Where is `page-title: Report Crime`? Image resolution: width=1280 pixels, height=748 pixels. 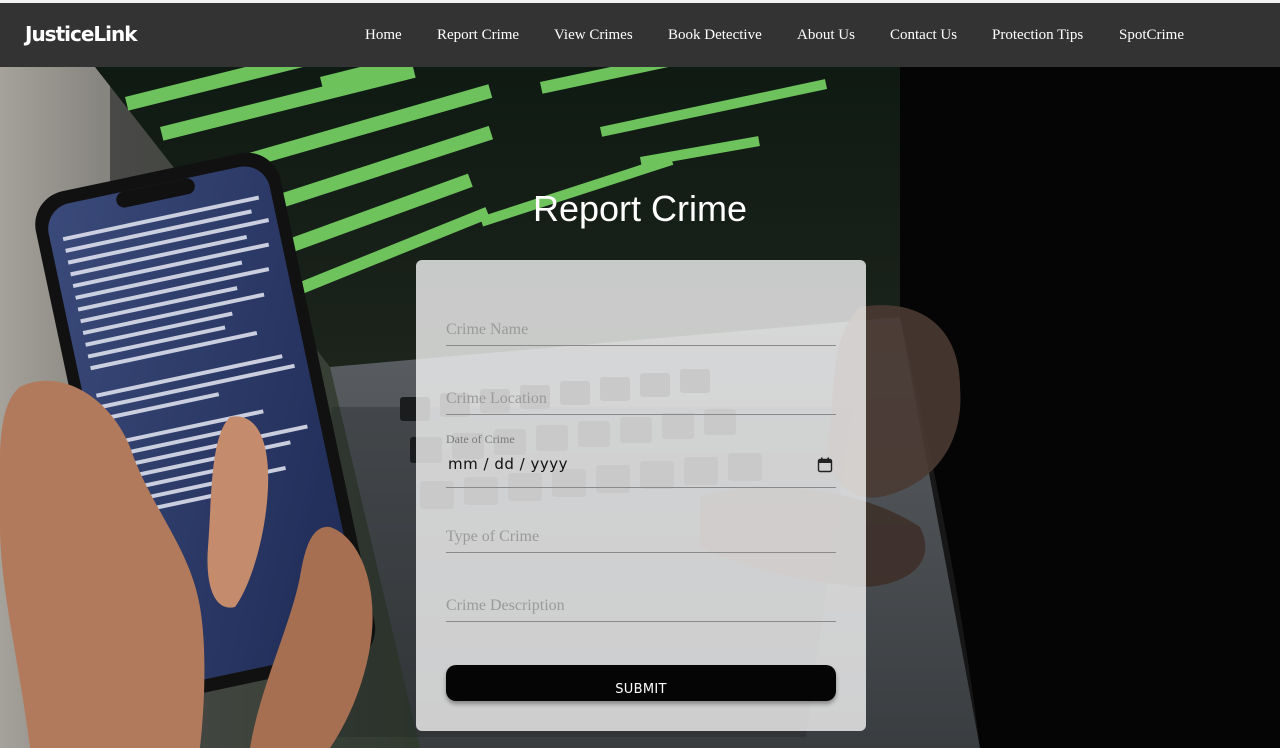
page-title: Report Crime is located at coordinates (640, 208).